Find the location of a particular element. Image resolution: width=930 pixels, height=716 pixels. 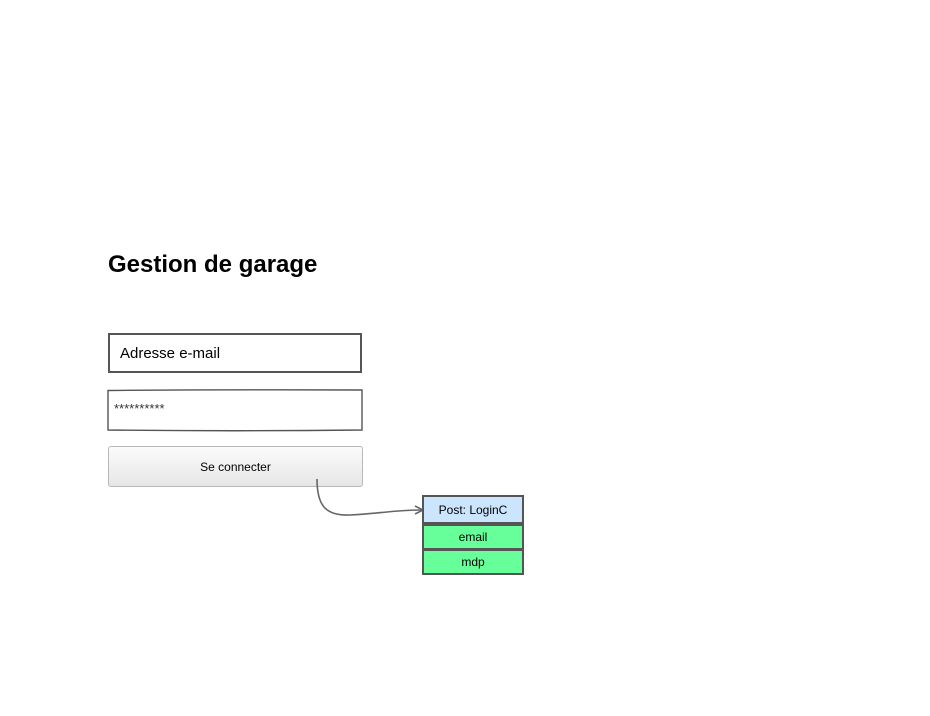

entity-header: Post: LoginC is located at coordinates (473, 509).